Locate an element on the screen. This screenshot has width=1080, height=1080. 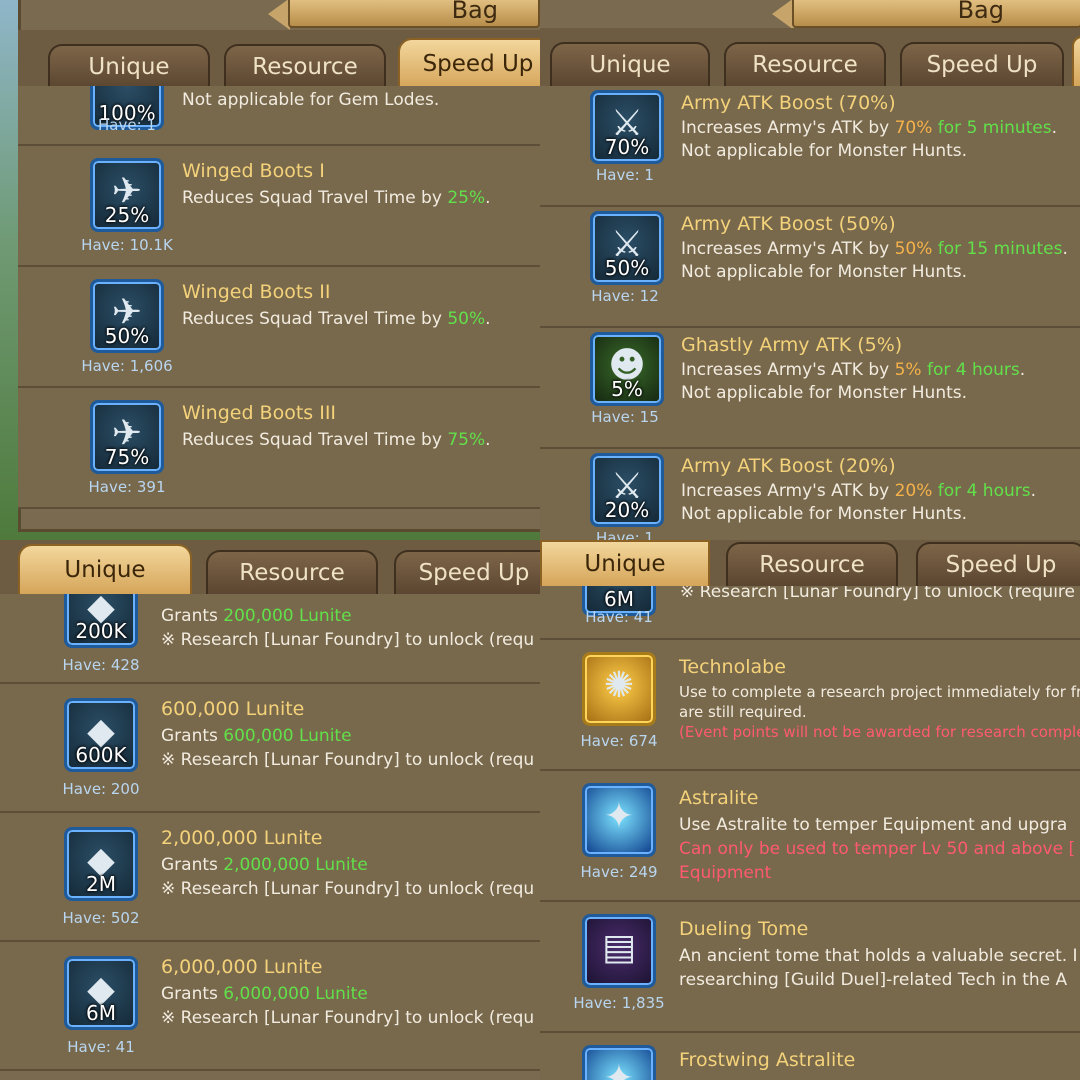
item-name: Army ATK Boost (50%) is located at coordinates (788, 224).